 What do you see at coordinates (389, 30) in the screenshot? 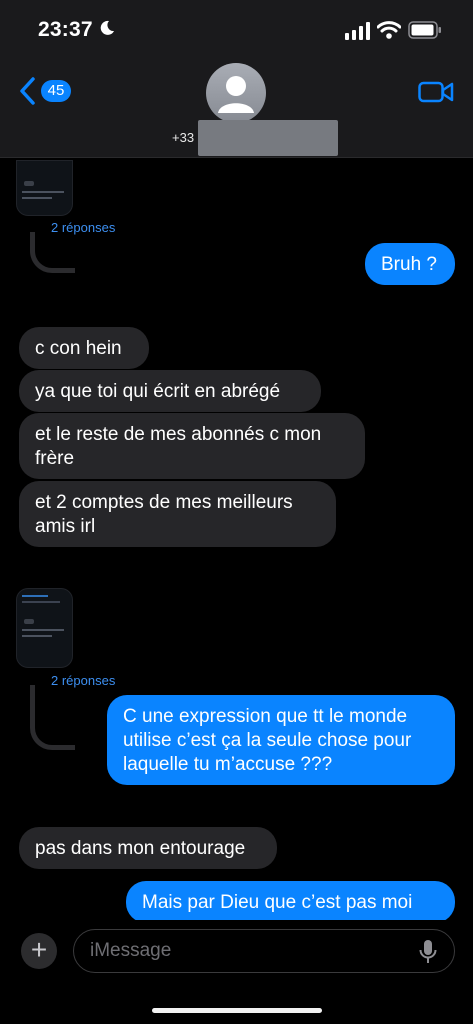
I see `wifi-icon` at bounding box center [389, 30].